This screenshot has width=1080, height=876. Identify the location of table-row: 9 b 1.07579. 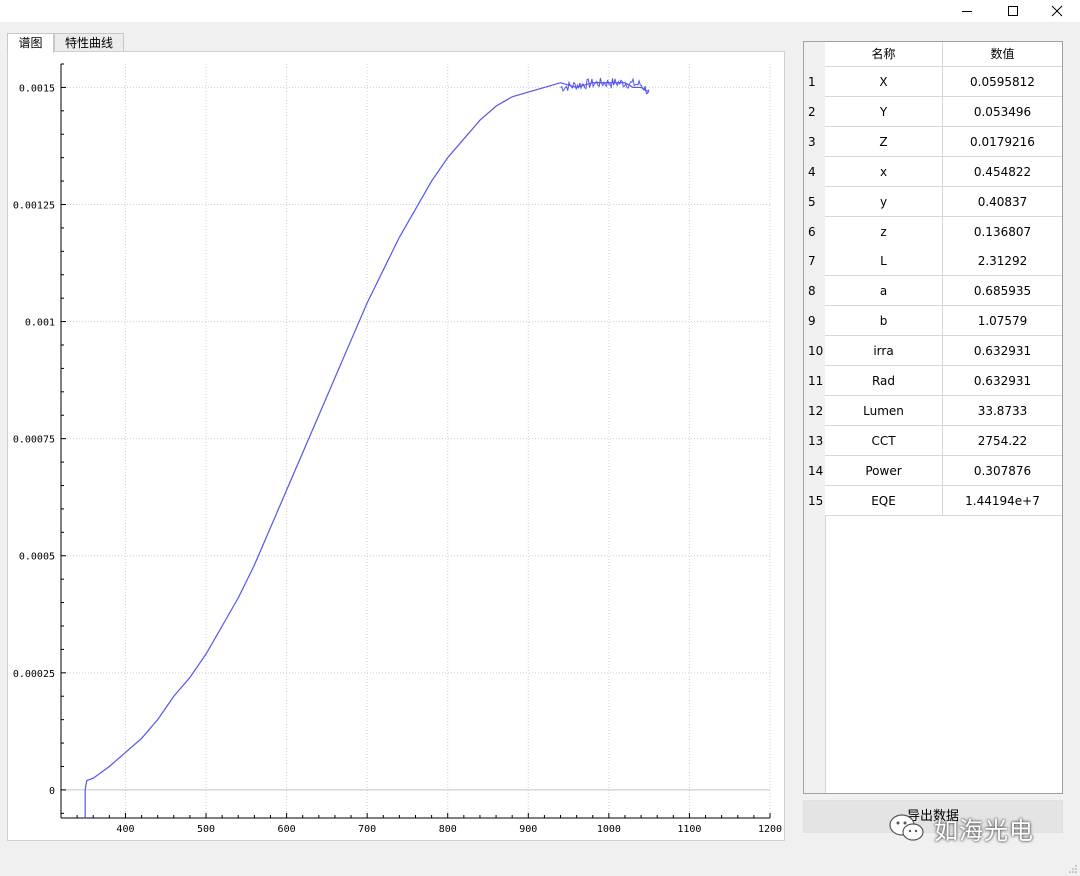
(933, 321).